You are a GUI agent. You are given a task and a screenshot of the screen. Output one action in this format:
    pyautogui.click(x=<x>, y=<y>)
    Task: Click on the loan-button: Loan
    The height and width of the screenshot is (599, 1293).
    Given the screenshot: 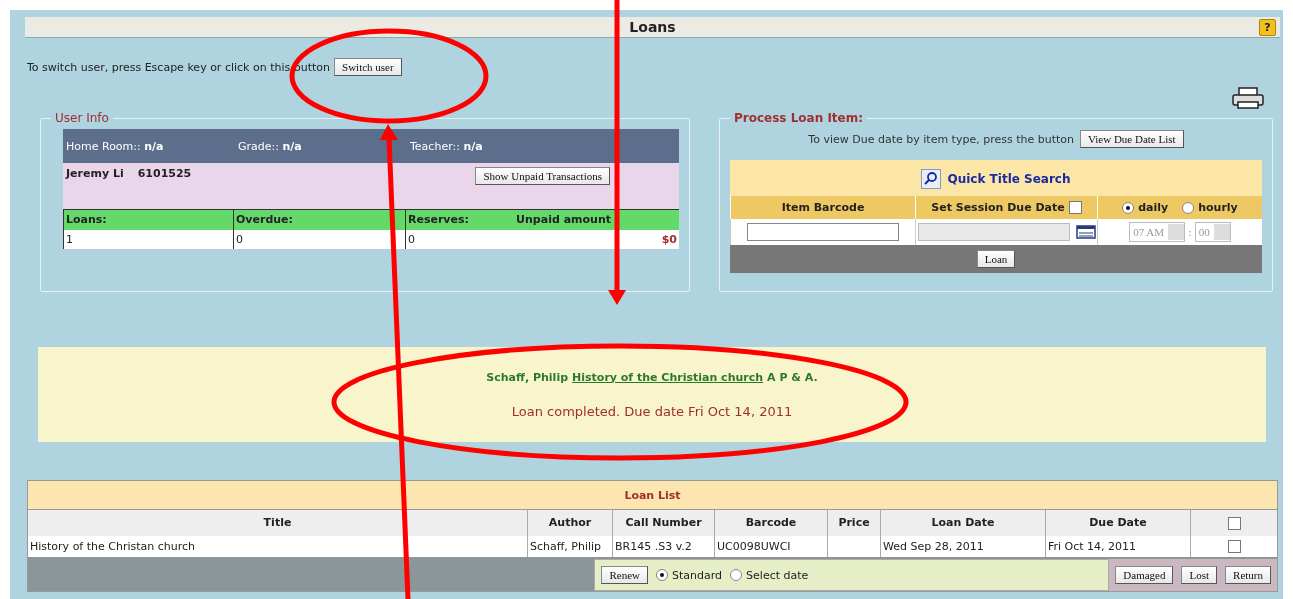 What is the action you would take?
    pyautogui.click(x=996, y=259)
    